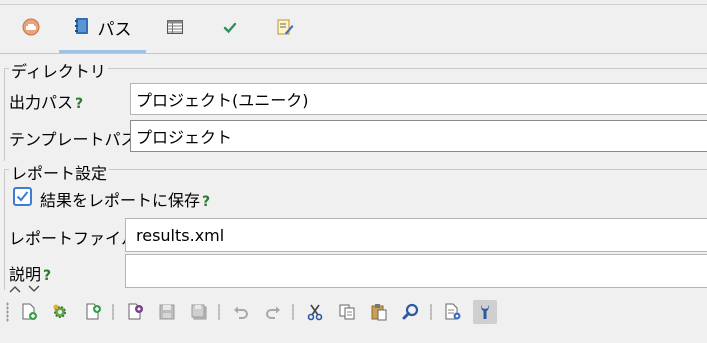 The width and height of the screenshot is (707, 343). I want to click on edit-page-icon, so click(285, 29).